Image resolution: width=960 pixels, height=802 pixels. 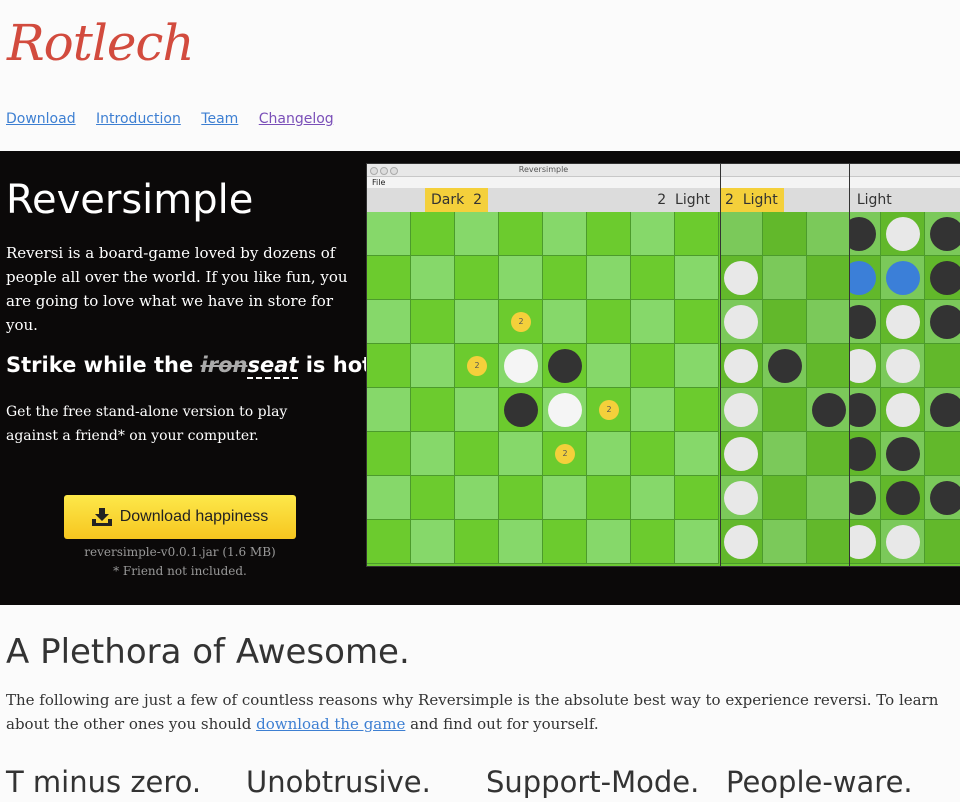 I want to click on main-nav: Download Introduction Team Changelog, so click(x=178, y=119).